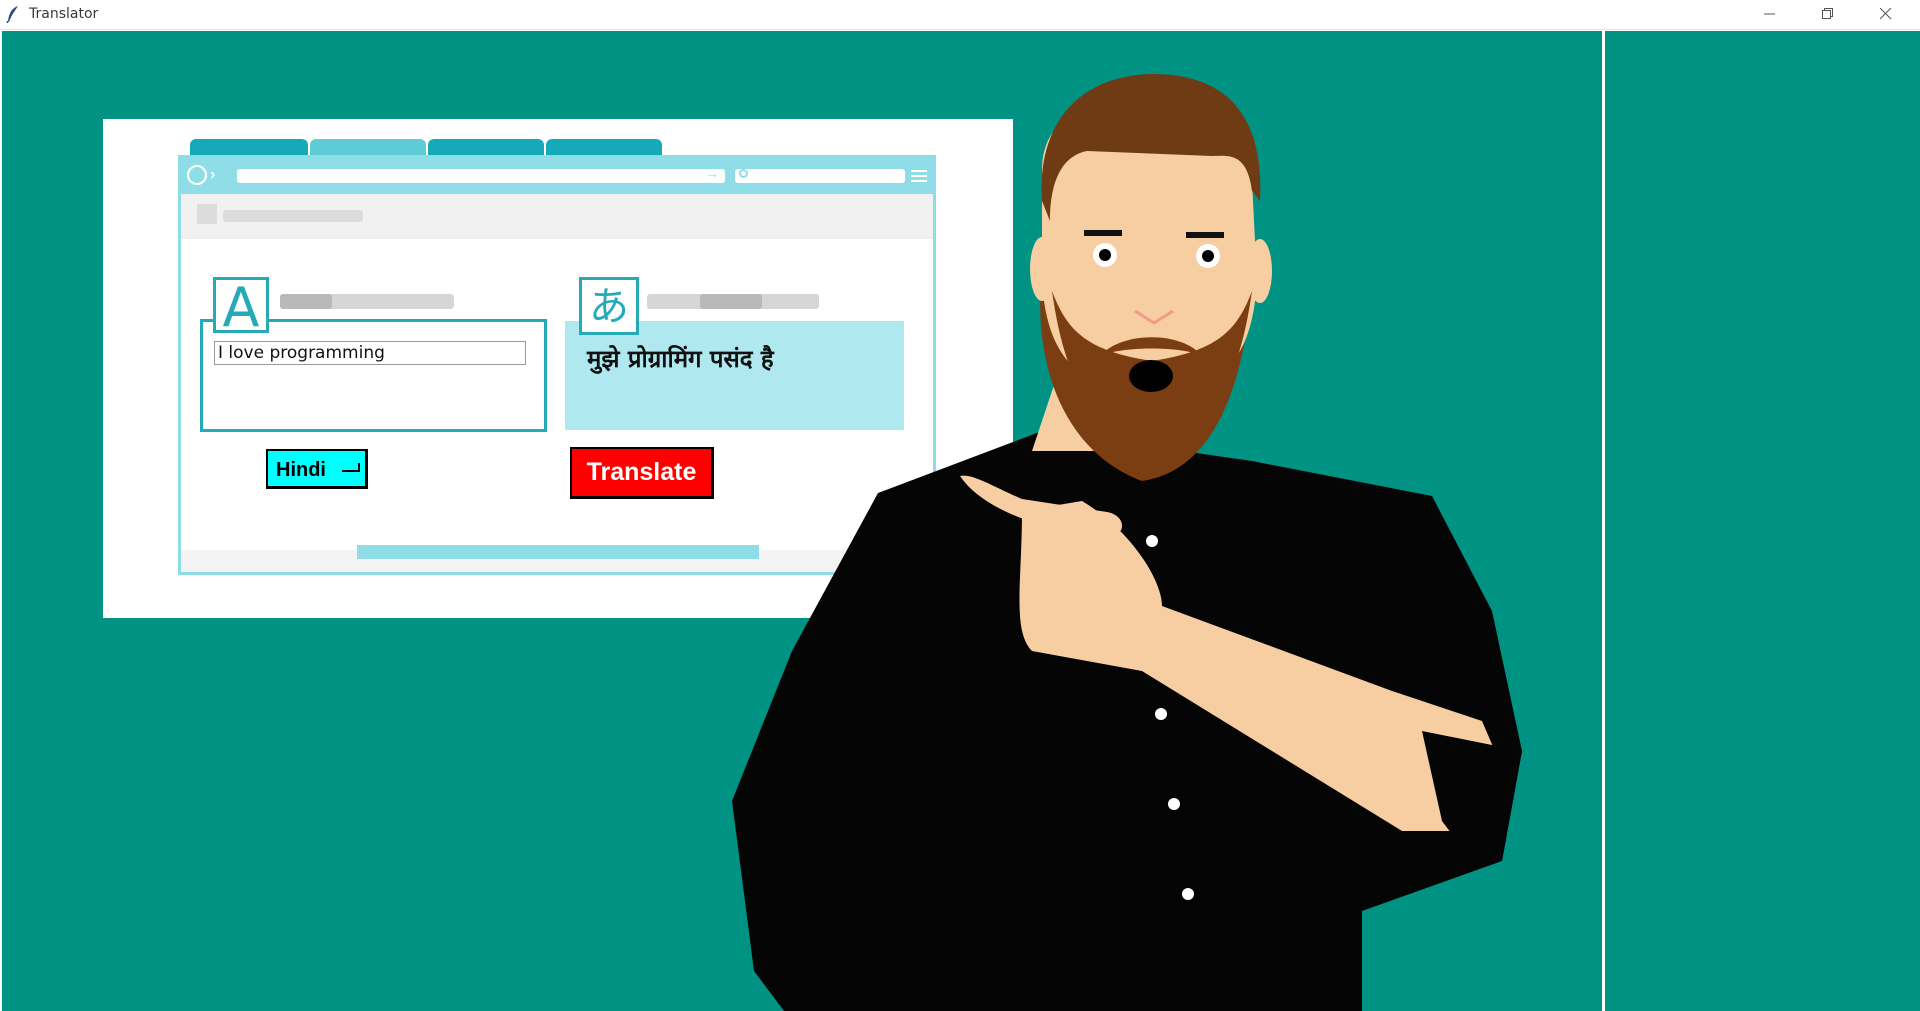 The image size is (1920, 1011). I want to click on close-button, so click(1887, 14).